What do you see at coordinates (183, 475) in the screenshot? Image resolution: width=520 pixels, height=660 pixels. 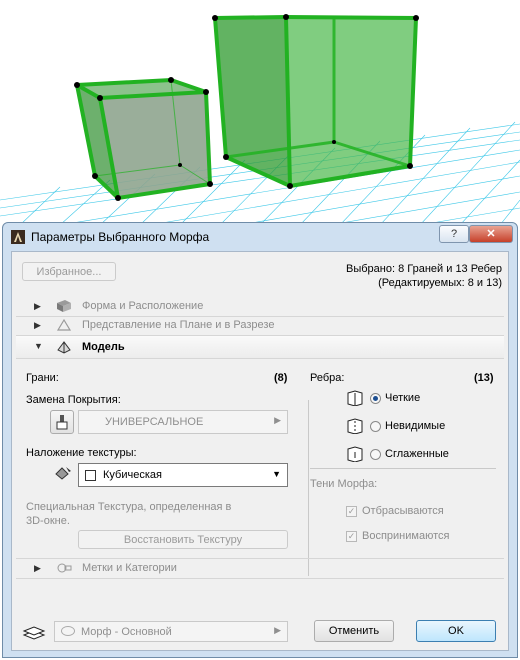 I see `texture-mapping-dropdown: Кубическая ▼` at bounding box center [183, 475].